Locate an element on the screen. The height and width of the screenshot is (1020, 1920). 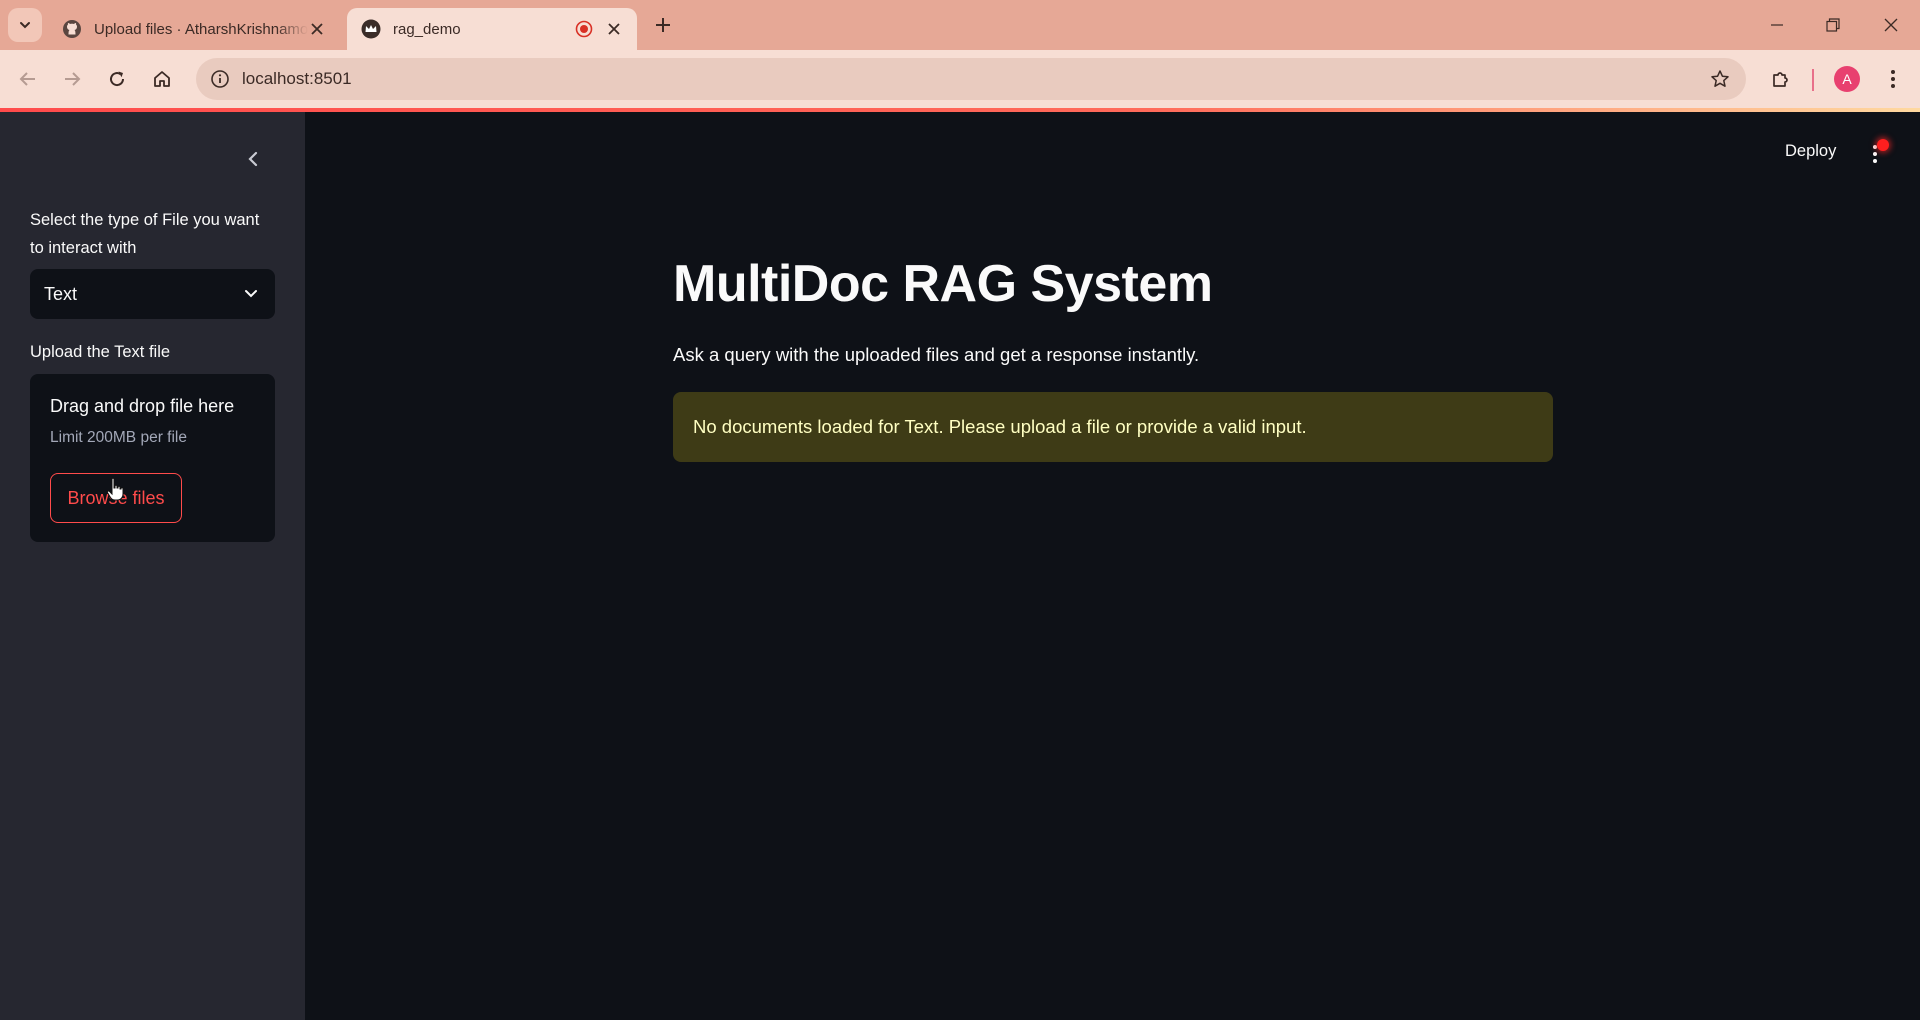
profile-button: A is located at coordinates (1847, 79).